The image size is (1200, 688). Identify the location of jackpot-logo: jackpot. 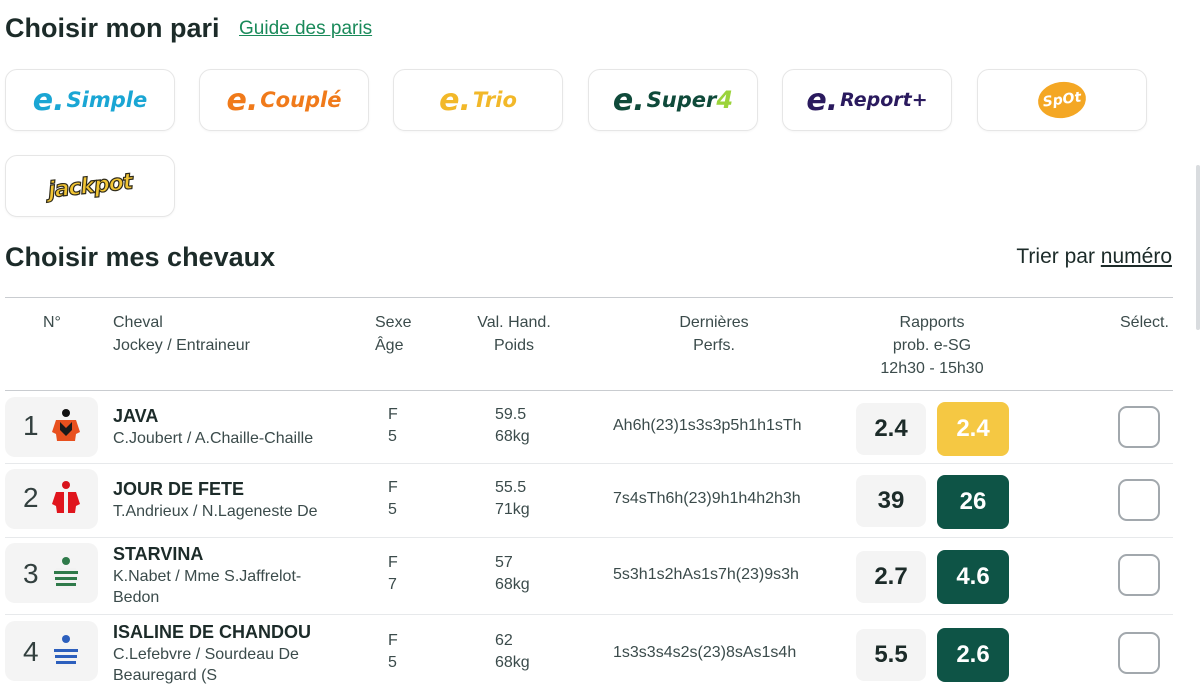
(90, 186).